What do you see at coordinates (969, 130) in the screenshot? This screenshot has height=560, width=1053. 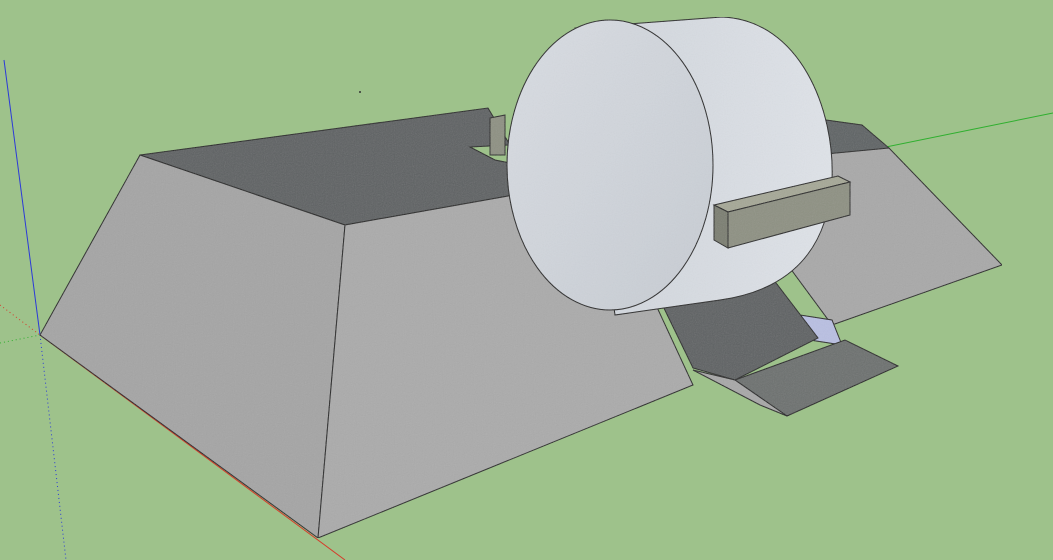 I see `y-axis-green` at bounding box center [969, 130].